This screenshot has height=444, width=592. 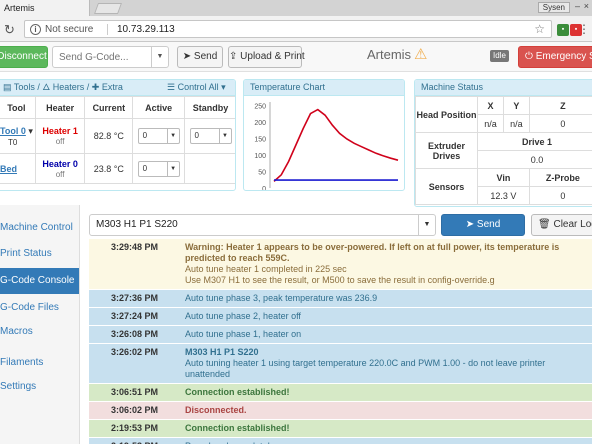 I want to click on gcode-input, so click(x=102, y=57).